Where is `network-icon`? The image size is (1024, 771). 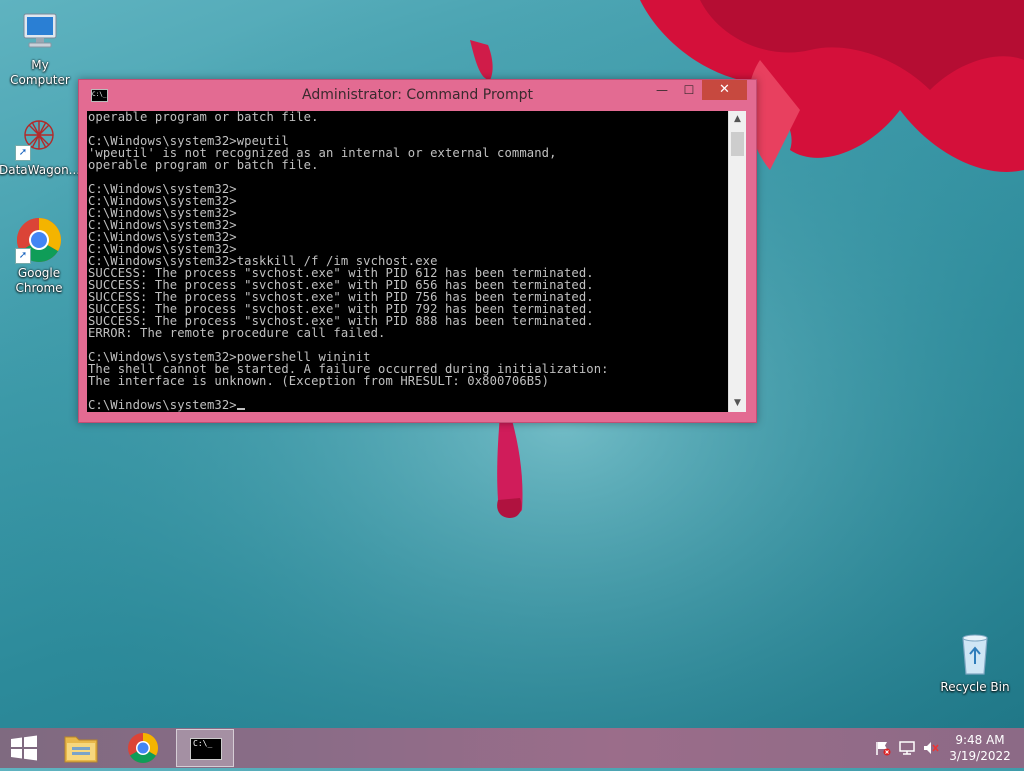
network-icon is located at coordinates (907, 748).